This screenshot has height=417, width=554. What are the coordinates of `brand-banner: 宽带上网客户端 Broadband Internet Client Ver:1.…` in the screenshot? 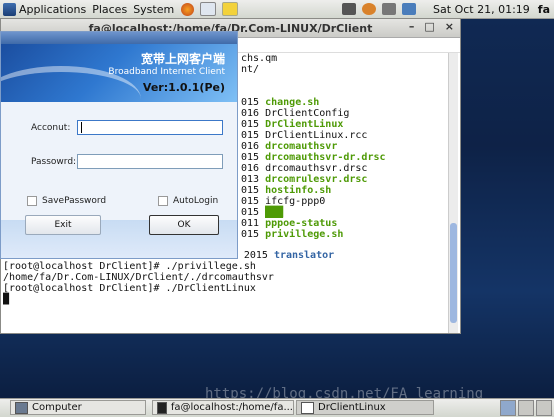 It's located at (119, 73).